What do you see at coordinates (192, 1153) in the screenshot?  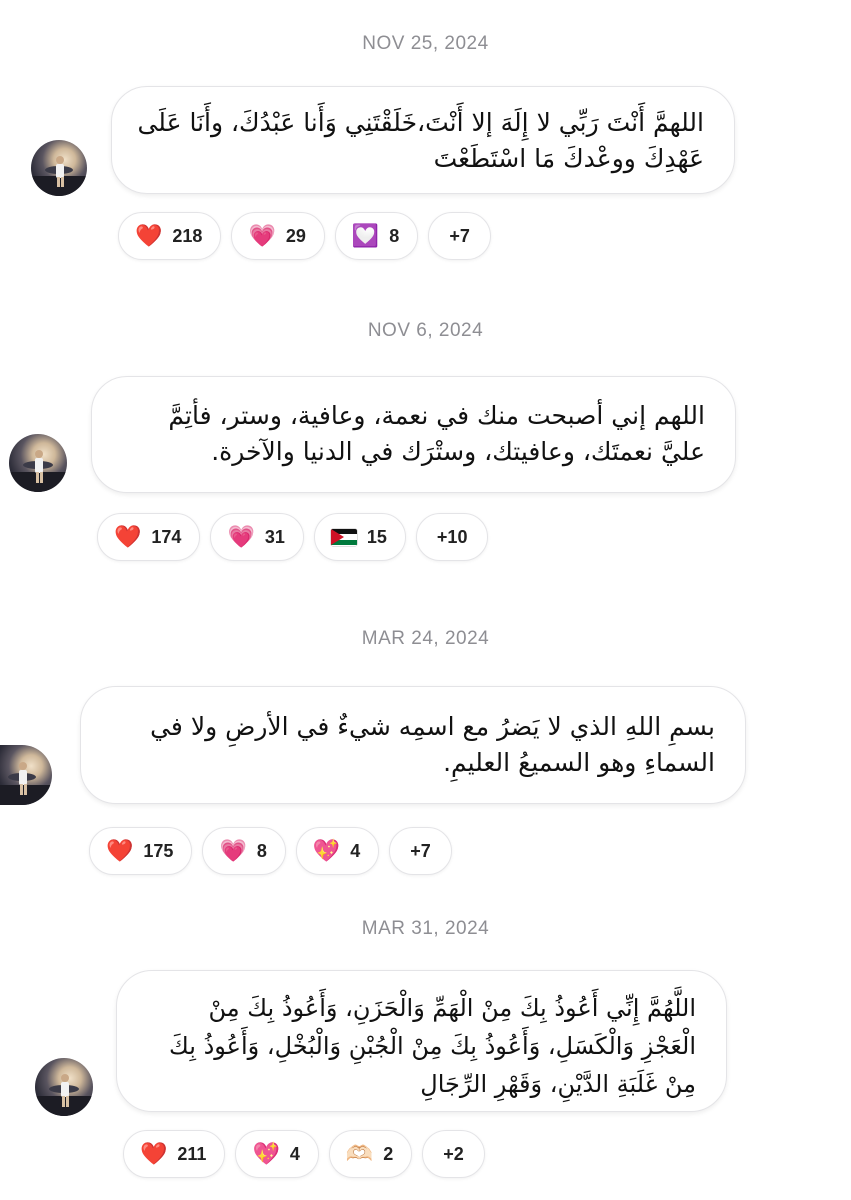 I see `reaction-count: 211` at bounding box center [192, 1153].